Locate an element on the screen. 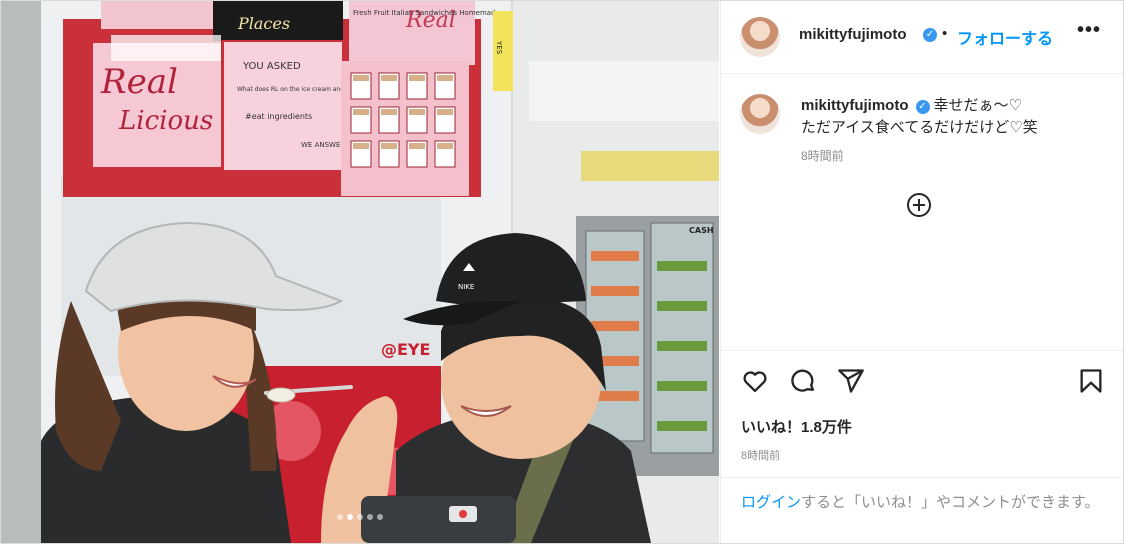 This screenshot has width=1124, height=544. photo-cap-logo: NIKE is located at coordinates (466, 287).